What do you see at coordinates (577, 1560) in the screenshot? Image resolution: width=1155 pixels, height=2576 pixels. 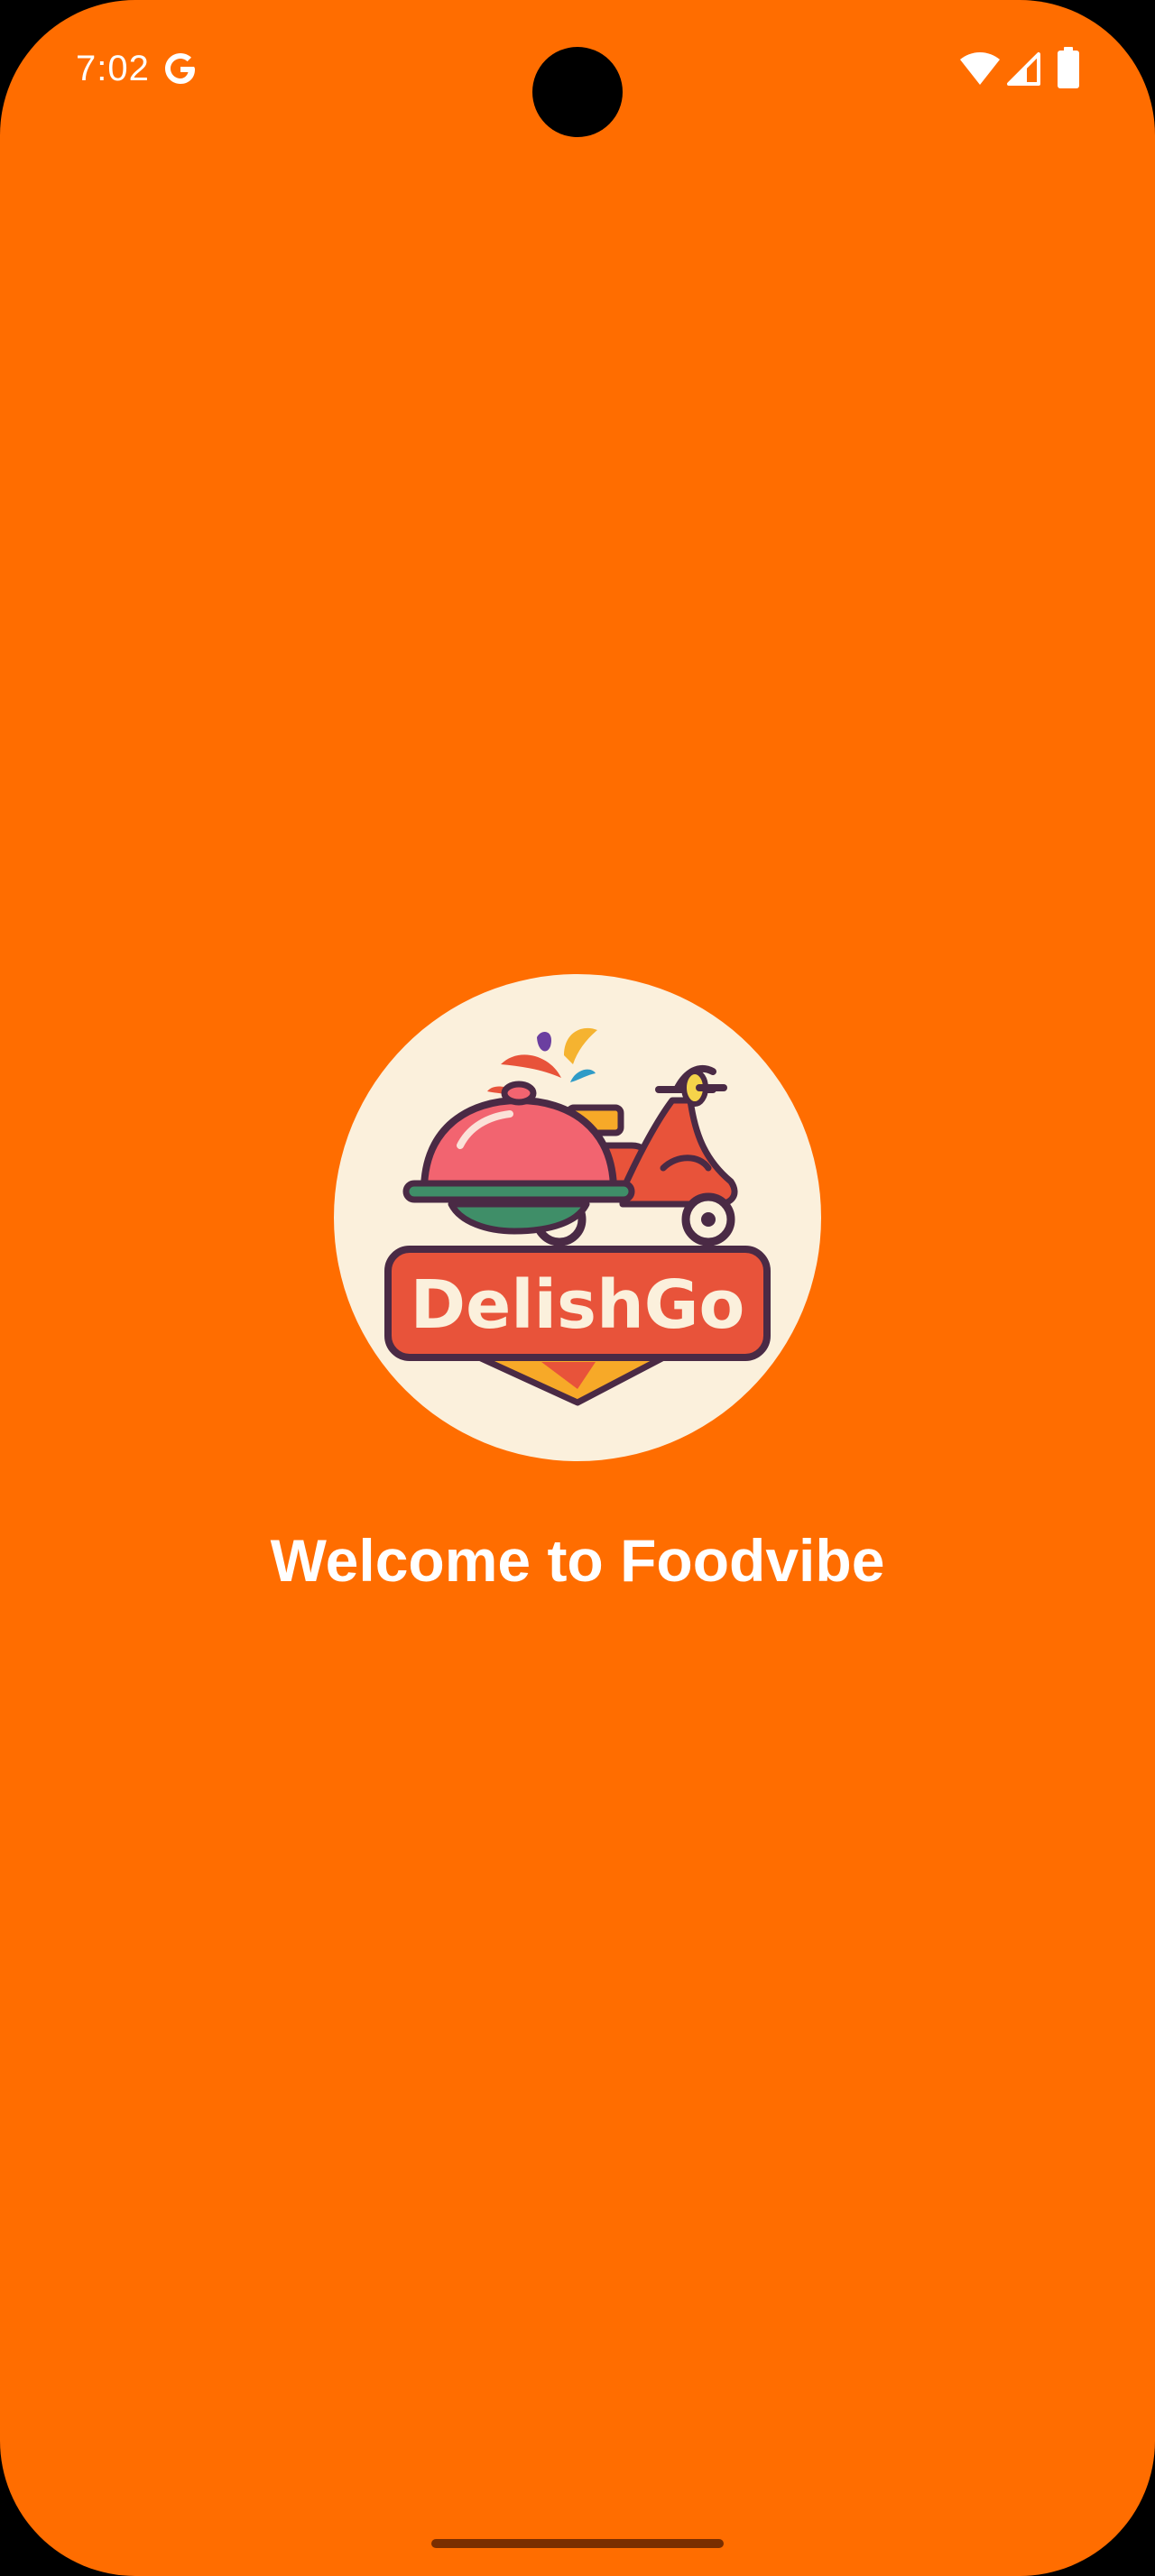 I see `welcome-title: Welcome to Foodvibe` at bounding box center [577, 1560].